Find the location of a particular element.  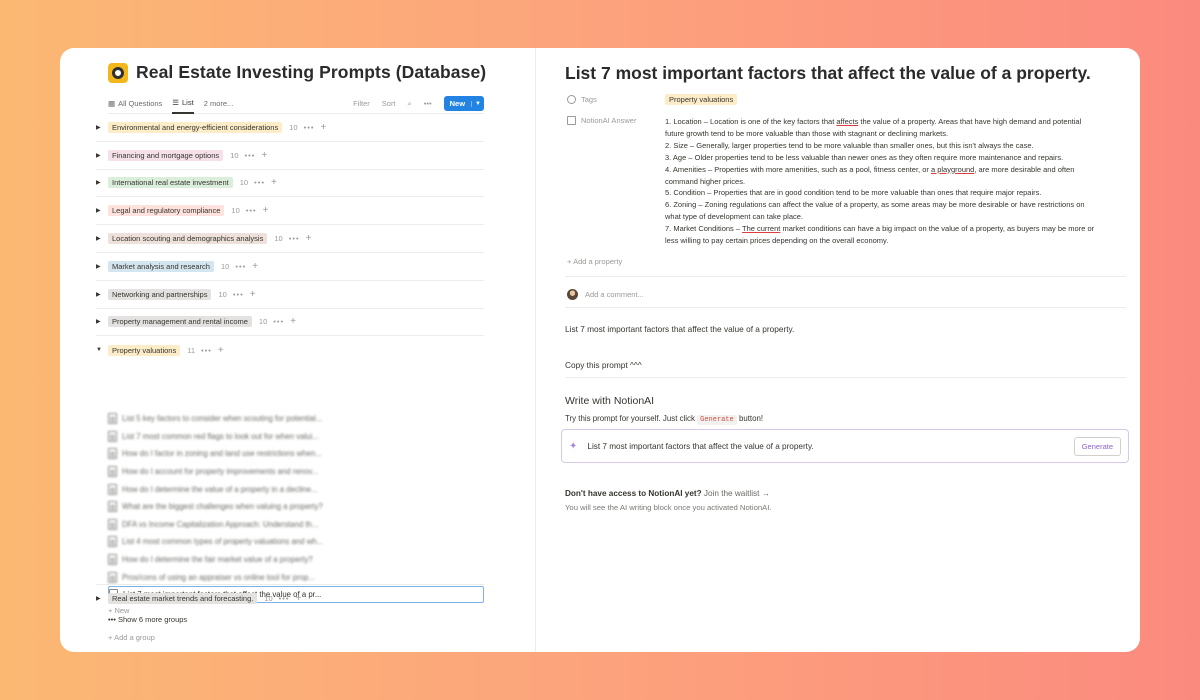

group-row: ▶ Legal and regulatory compliance 10 ••• + is located at coordinates (290, 211).